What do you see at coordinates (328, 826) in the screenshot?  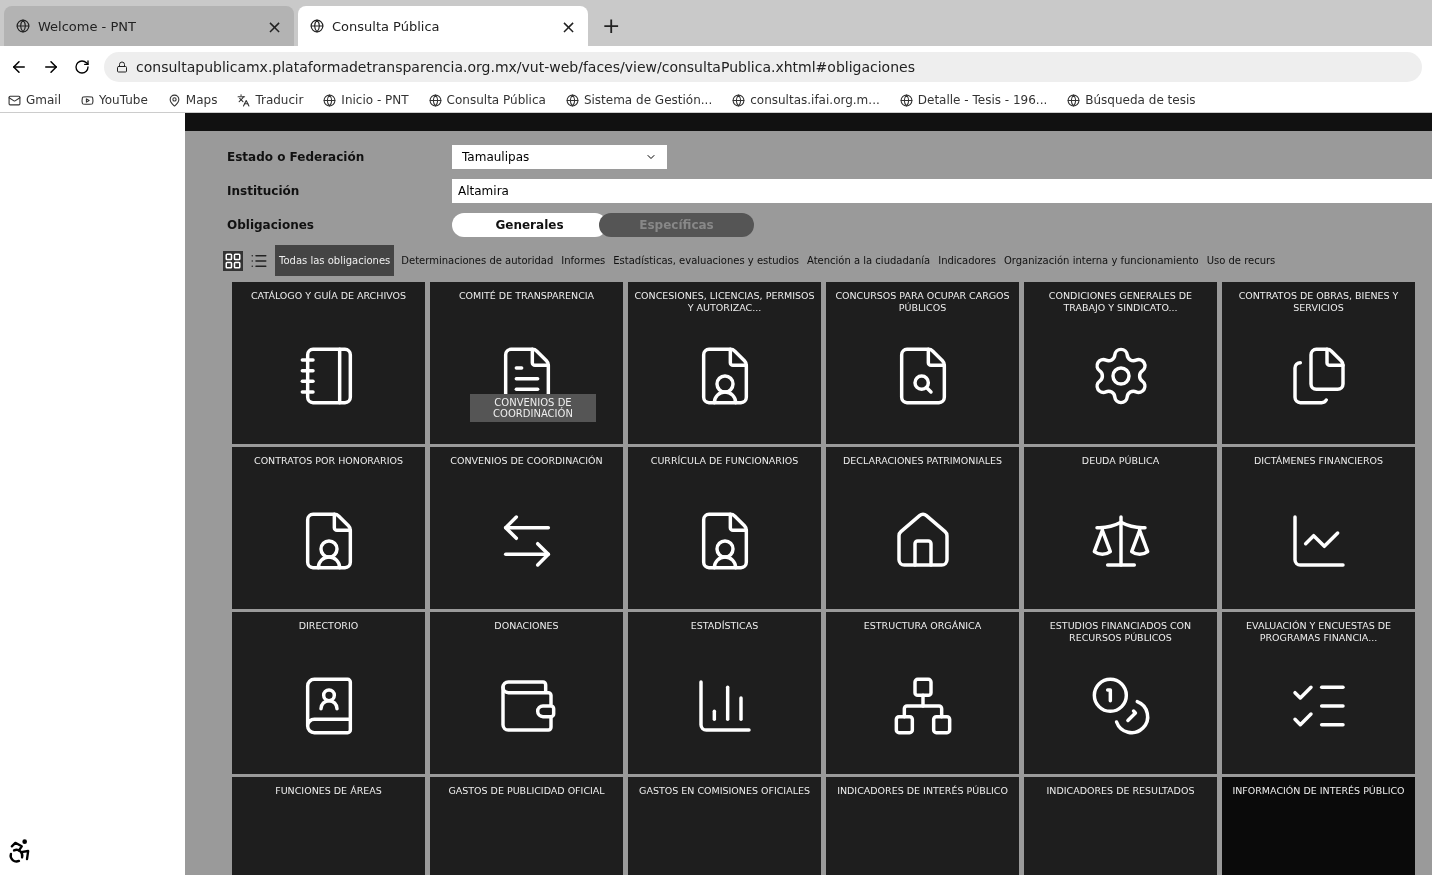 I see `obligation-tile: FUNCIONES DE ÁREAS` at bounding box center [328, 826].